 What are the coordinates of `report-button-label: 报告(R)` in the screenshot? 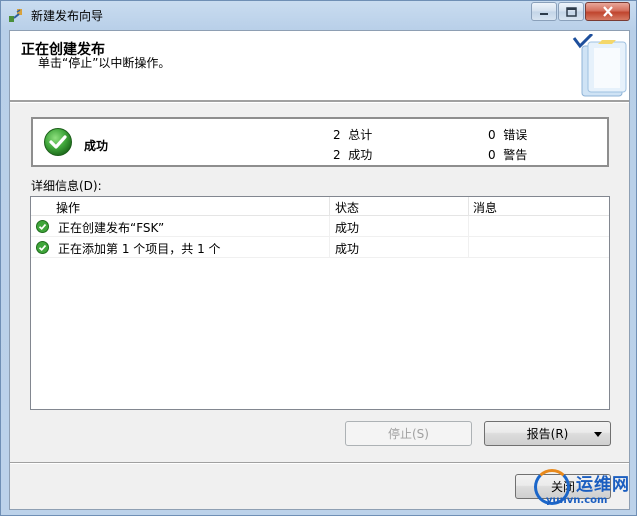 It's located at (547, 434).